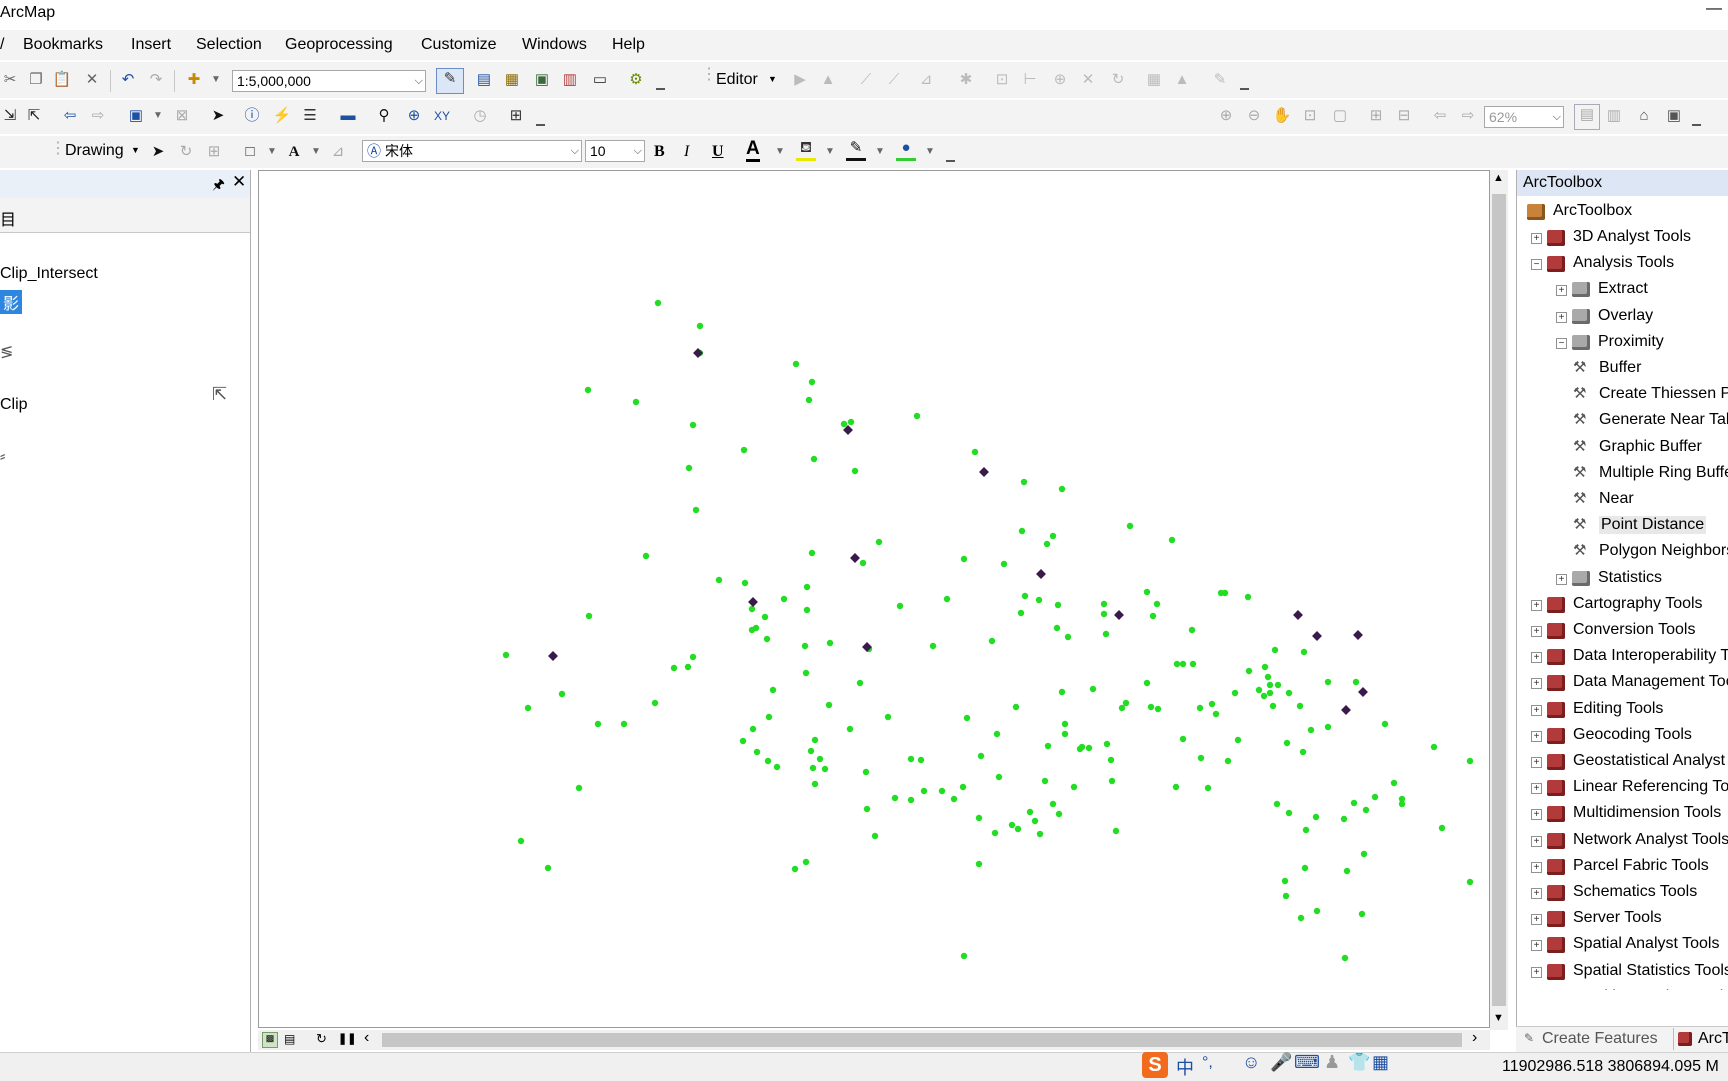 The height and width of the screenshot is (1081, 1728). What do you see at coordinates (1155, 1065) in the screenshot?
I see `sogou-ime-icon: S` at bounding box center [1155, 1065].